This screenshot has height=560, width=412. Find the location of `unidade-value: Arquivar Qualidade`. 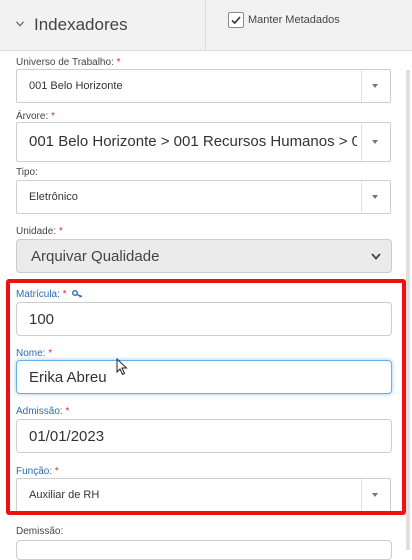

unidade-value: Arquivar Qualidade is located at coordinates (95, 256).